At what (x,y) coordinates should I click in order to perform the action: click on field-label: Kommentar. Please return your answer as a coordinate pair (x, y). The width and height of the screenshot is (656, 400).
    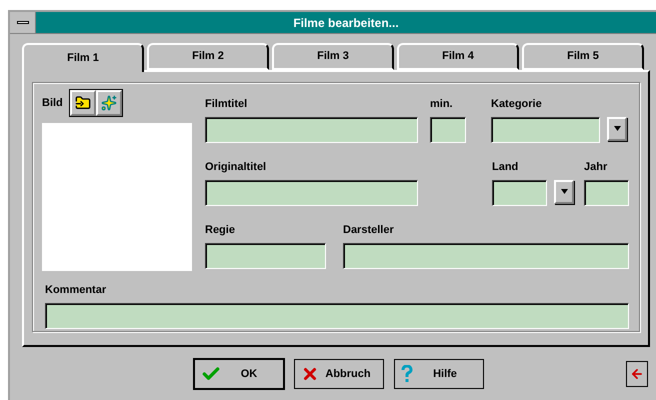
    Looking at the image, I should click on (76, 290).